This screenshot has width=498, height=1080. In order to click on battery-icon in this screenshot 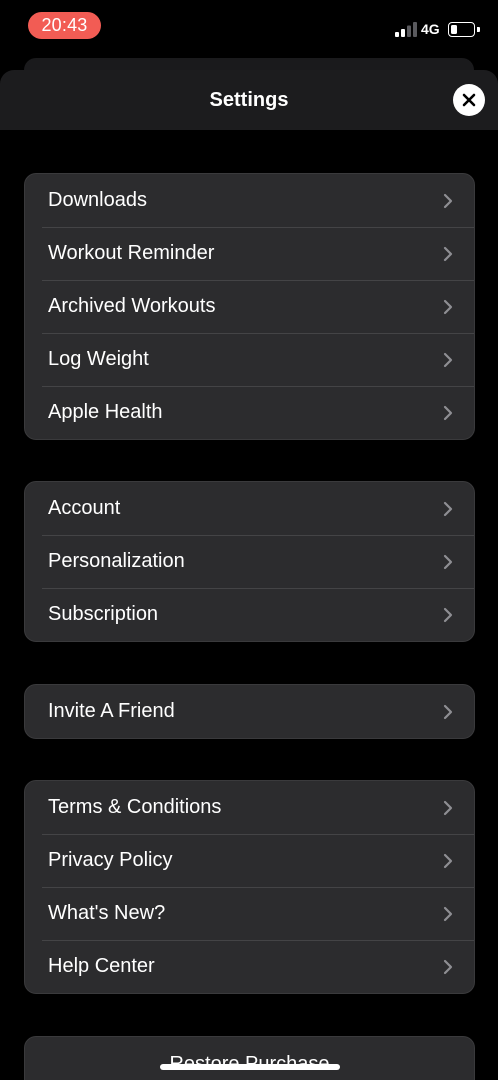, I will do `click(461, 29)`.